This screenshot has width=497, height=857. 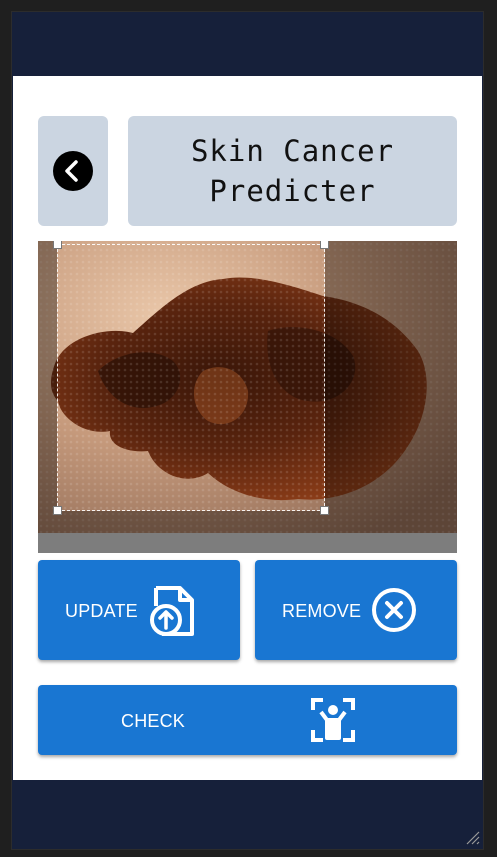 I want to click on crop-handle-top-left, so click(x=57, y=245).